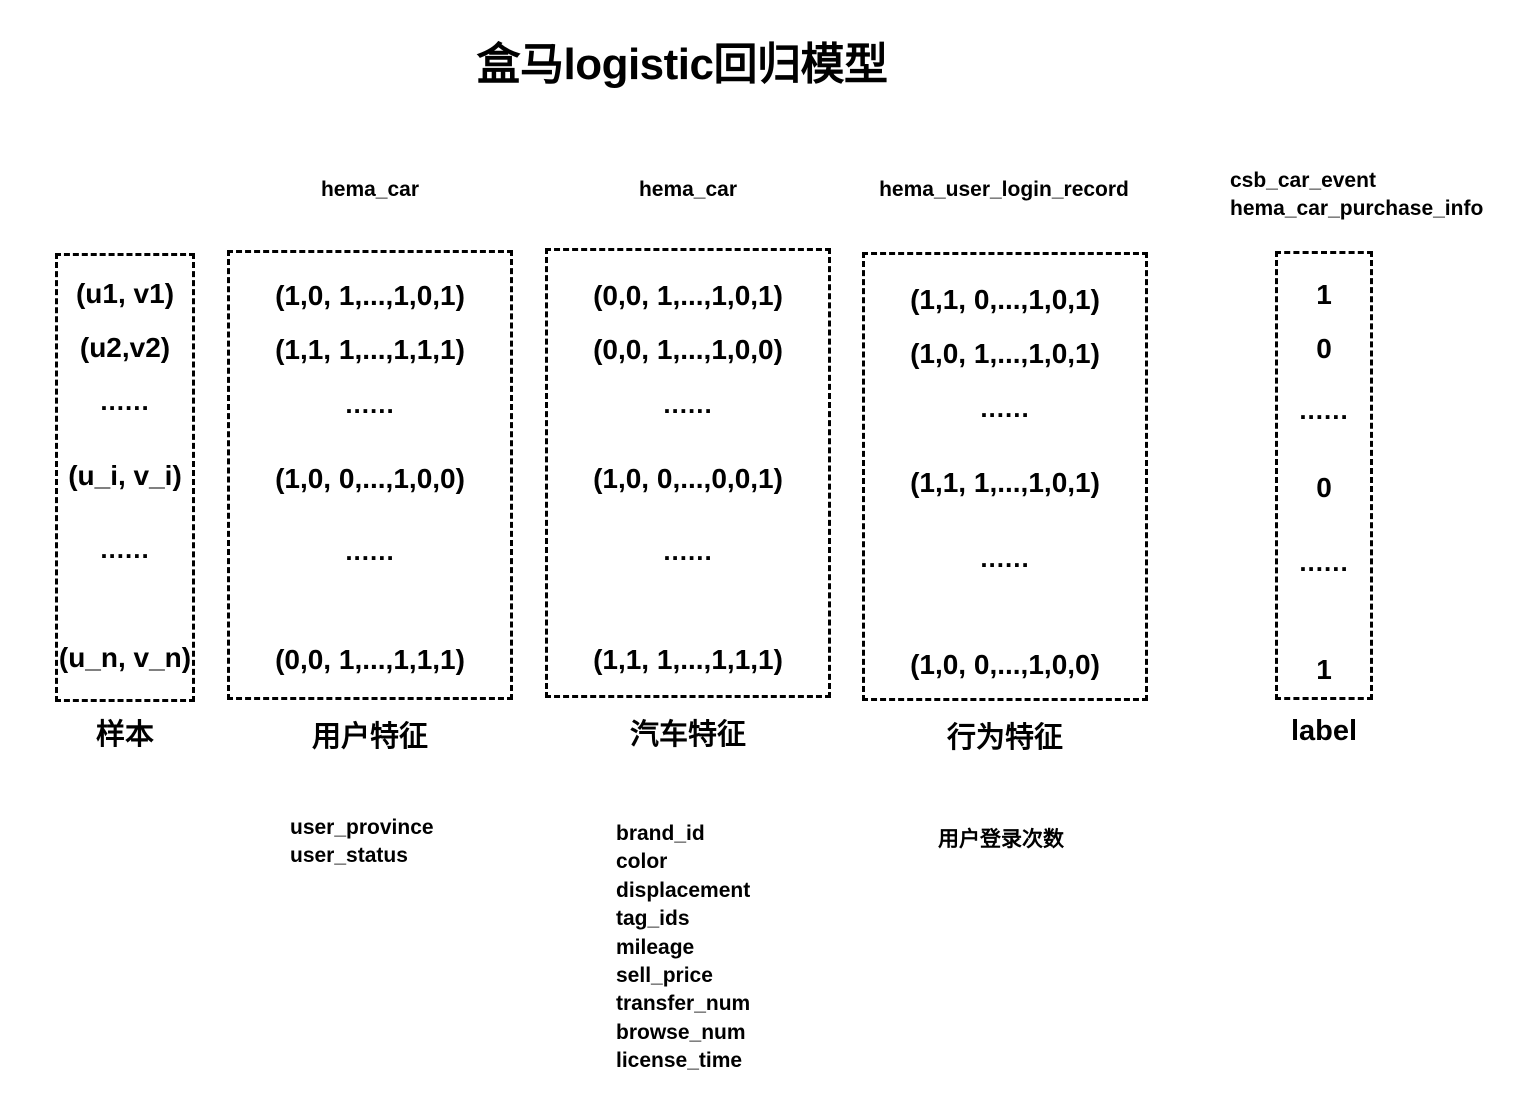 The width and height of the screenshot is (1536, 1098). Describe the element at coordinates (655, 947) in the screenshot. I see `car-field: mileage` at that location.